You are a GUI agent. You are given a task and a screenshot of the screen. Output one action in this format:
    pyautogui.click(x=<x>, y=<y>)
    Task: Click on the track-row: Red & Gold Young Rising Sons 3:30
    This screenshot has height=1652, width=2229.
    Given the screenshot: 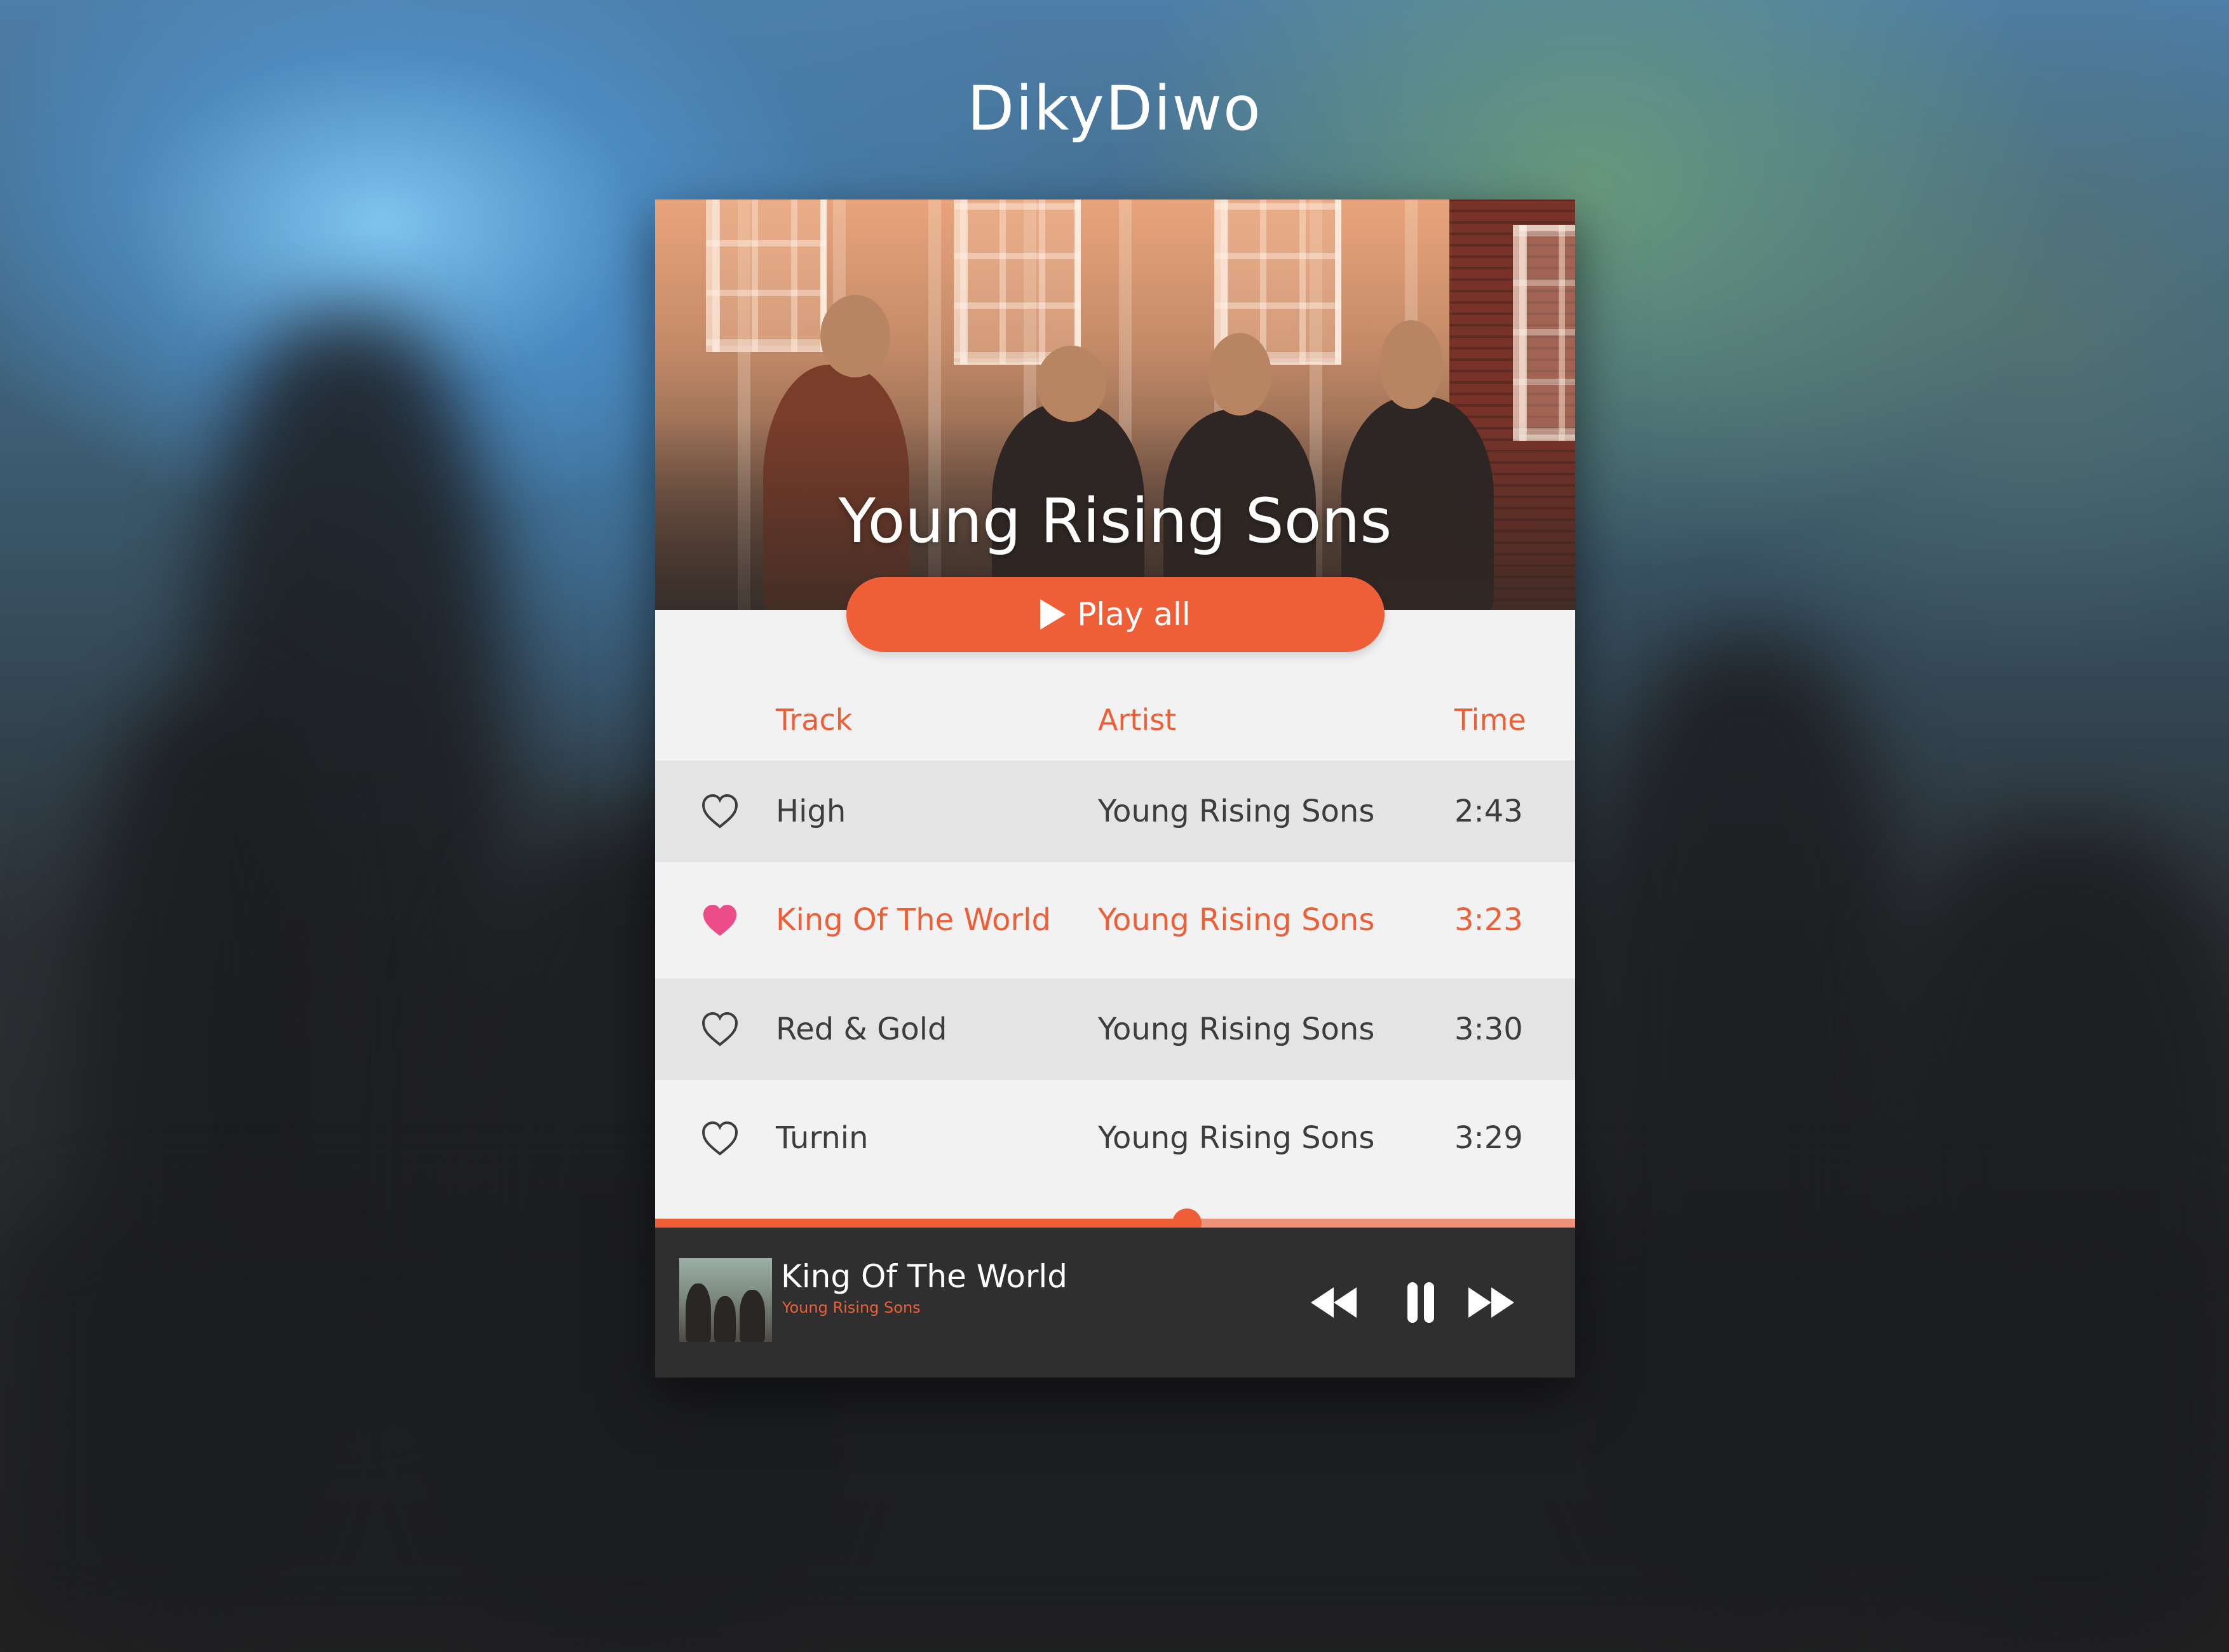 What is the action you would take?
    pyautogui.click(x=1115, y=1029)
    